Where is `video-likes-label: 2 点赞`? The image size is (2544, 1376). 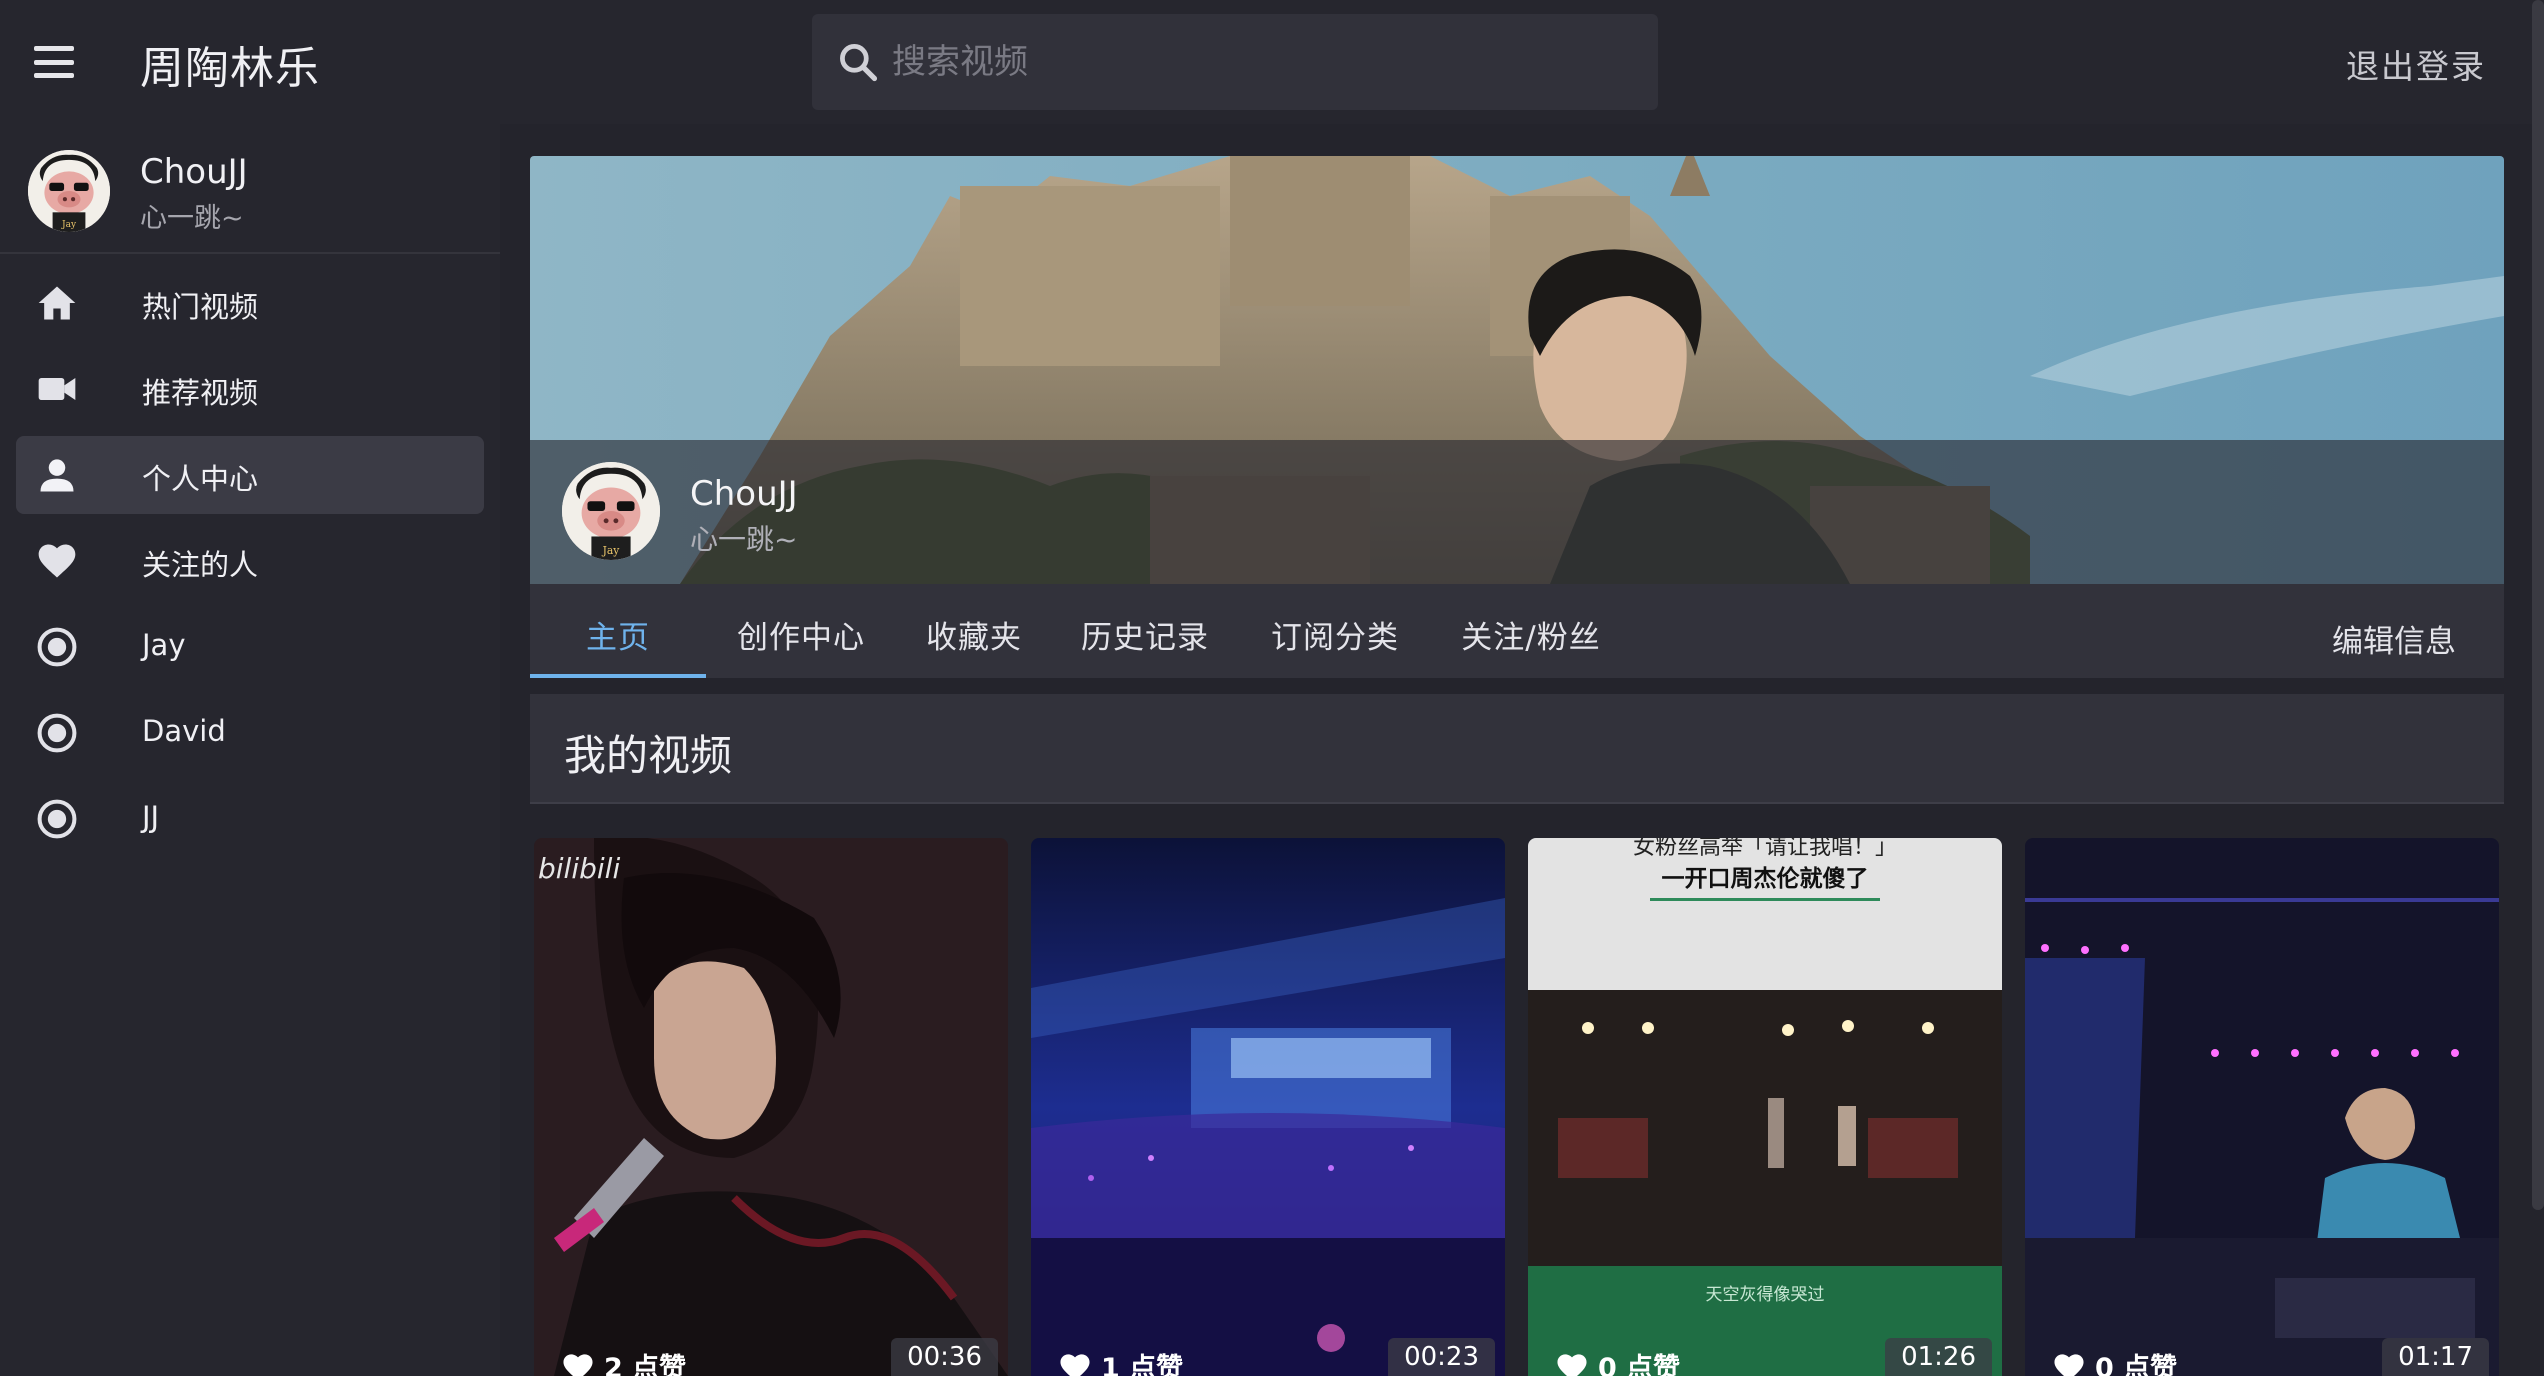 video-likes-label: 2 点赞 is located at coordinates (645, 1364).